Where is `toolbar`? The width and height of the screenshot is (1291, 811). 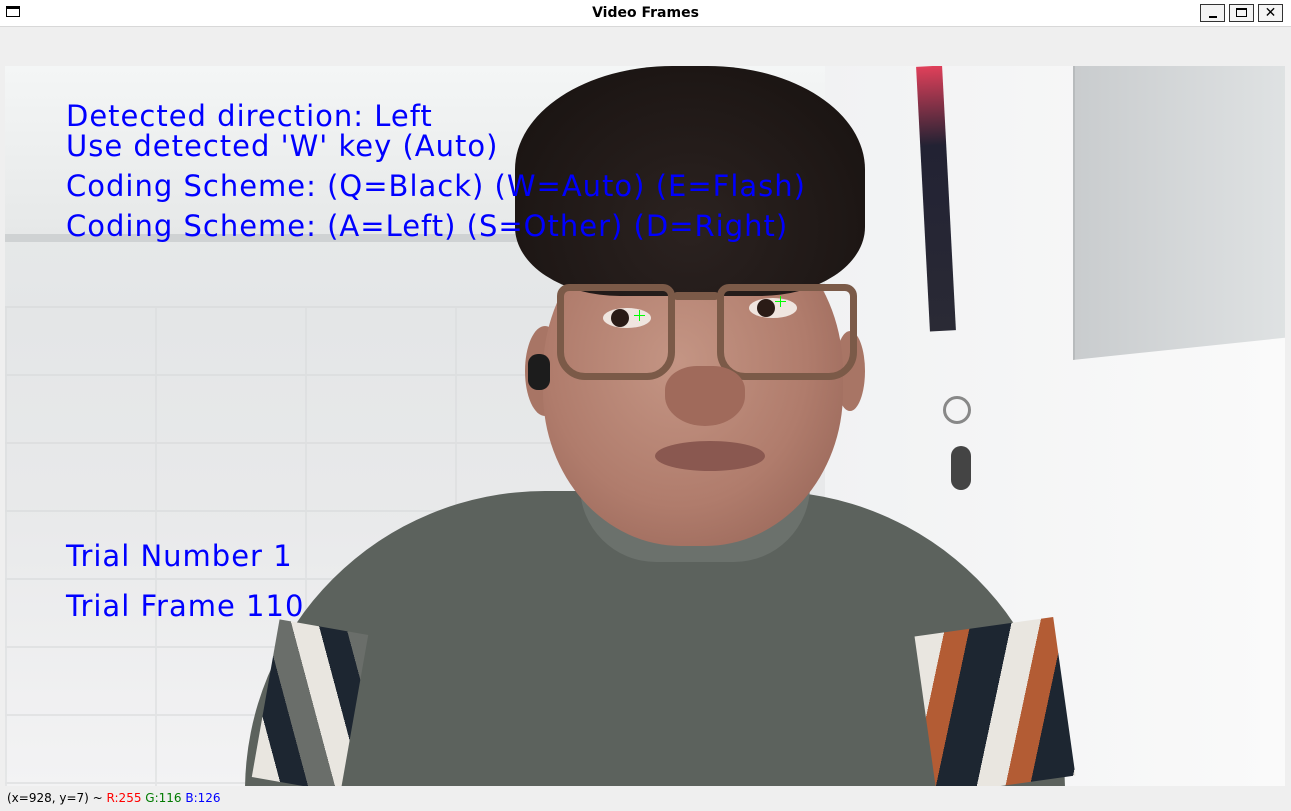 toolbar is located at coordinates (645, 46).